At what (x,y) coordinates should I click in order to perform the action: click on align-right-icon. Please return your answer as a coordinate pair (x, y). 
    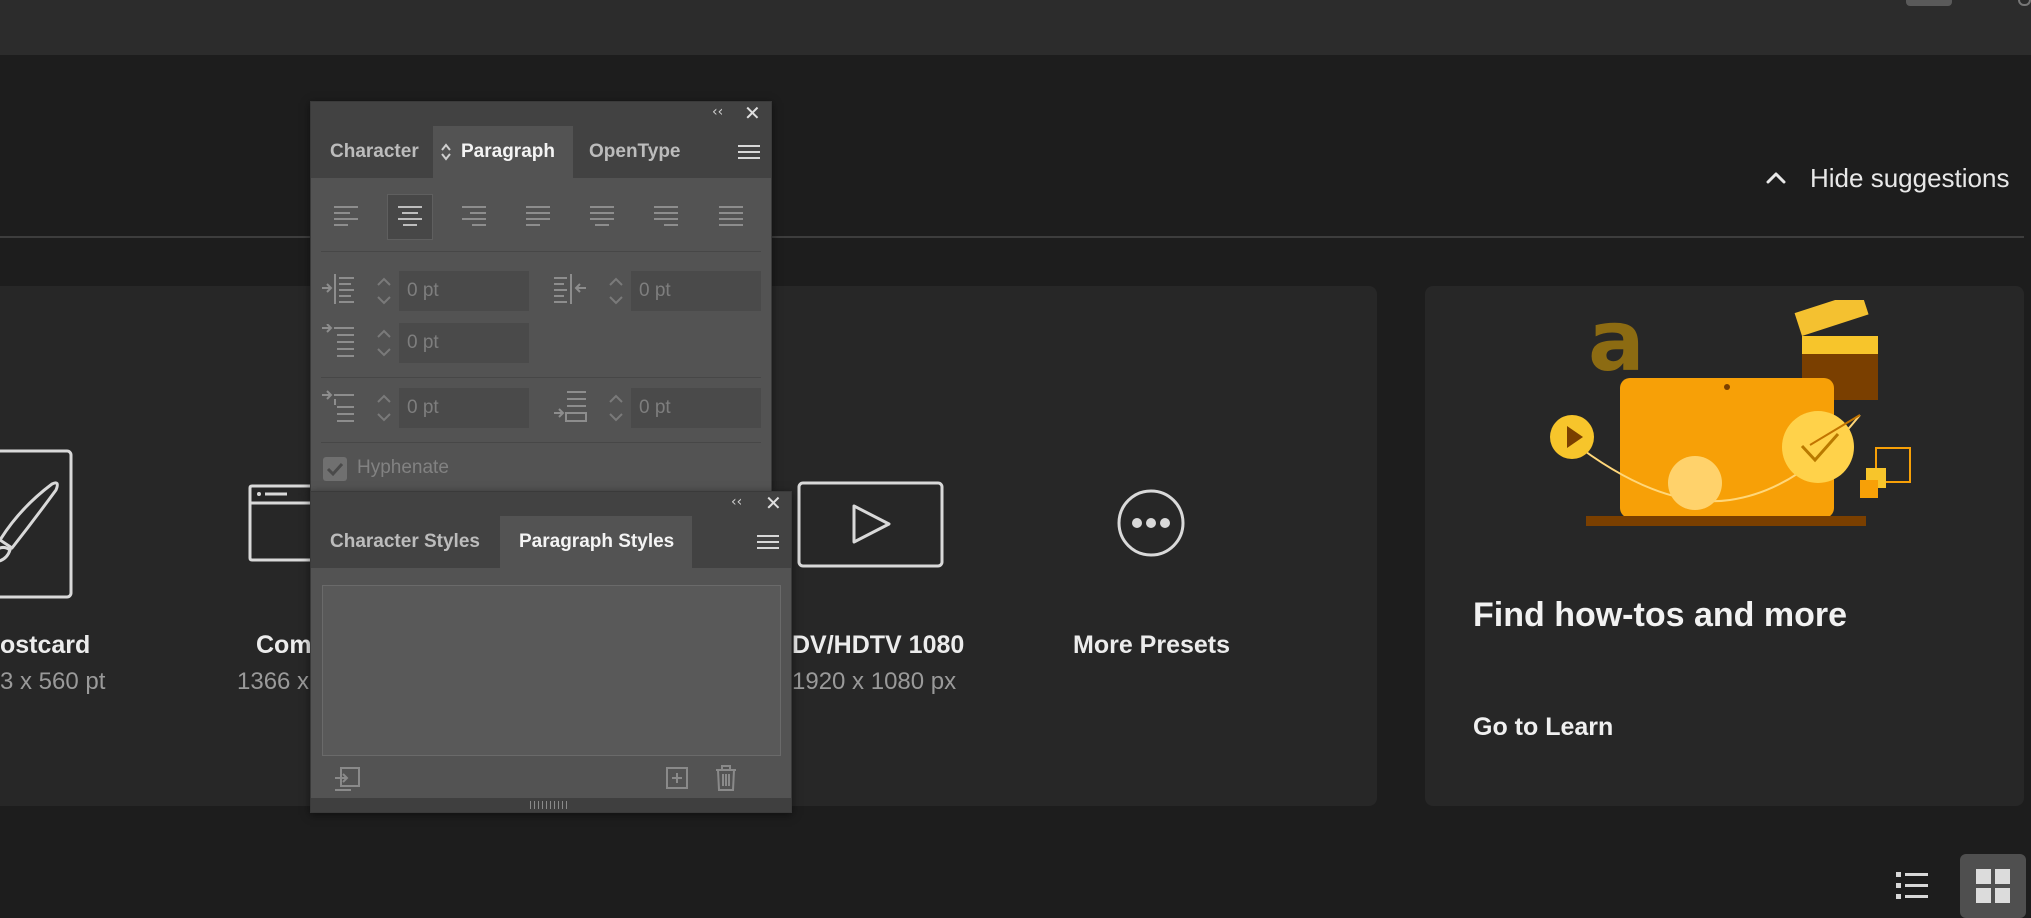
    Looking at the image, I should click on (474, 216).